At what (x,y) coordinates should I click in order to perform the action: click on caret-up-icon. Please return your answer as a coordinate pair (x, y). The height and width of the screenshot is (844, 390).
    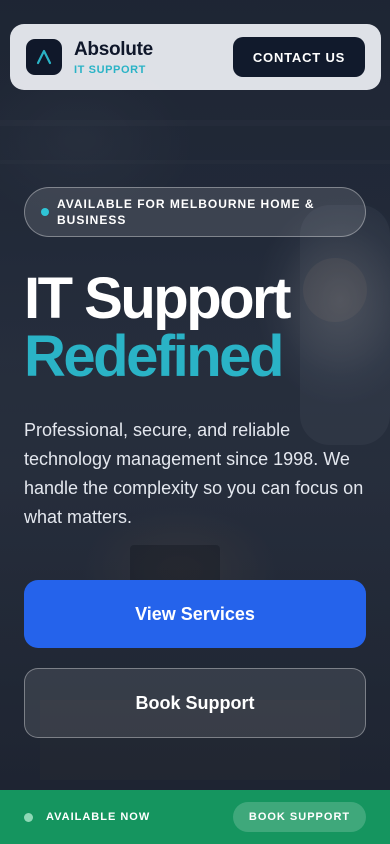
    Looking at the image, I should click on (44, 57).